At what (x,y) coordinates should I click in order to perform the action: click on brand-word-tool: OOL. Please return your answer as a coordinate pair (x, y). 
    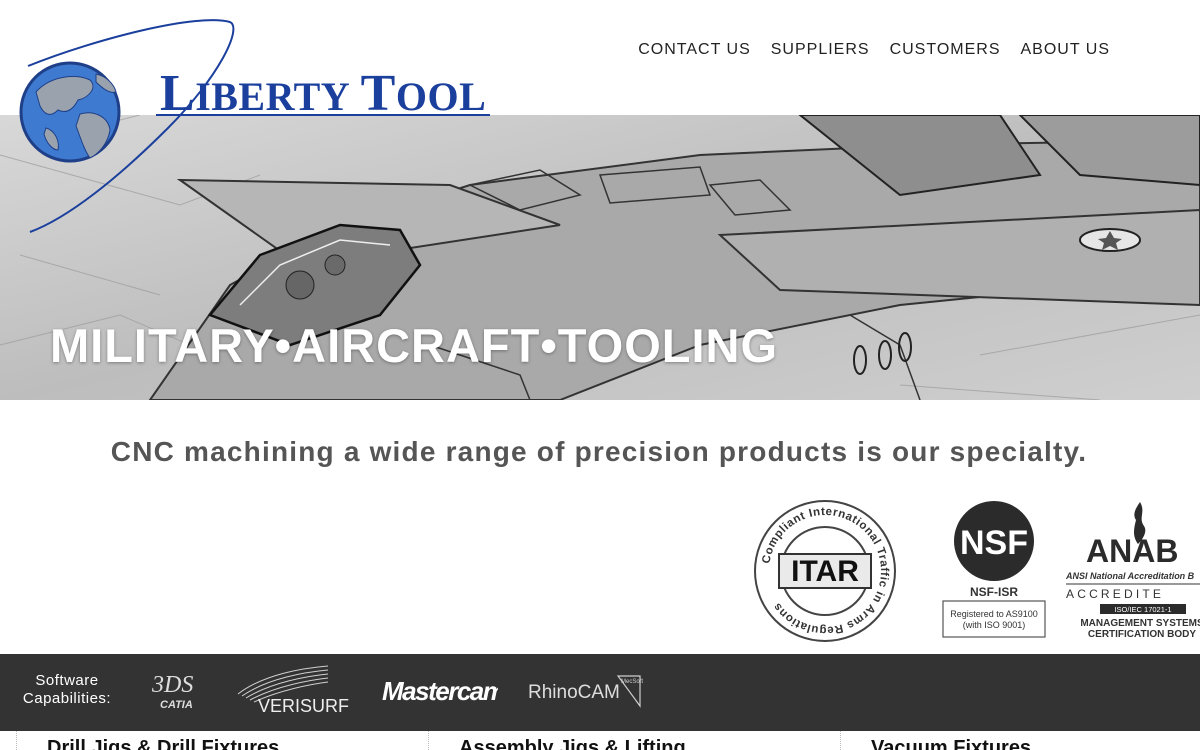
    Looking at the image, I should click on (441, 96).